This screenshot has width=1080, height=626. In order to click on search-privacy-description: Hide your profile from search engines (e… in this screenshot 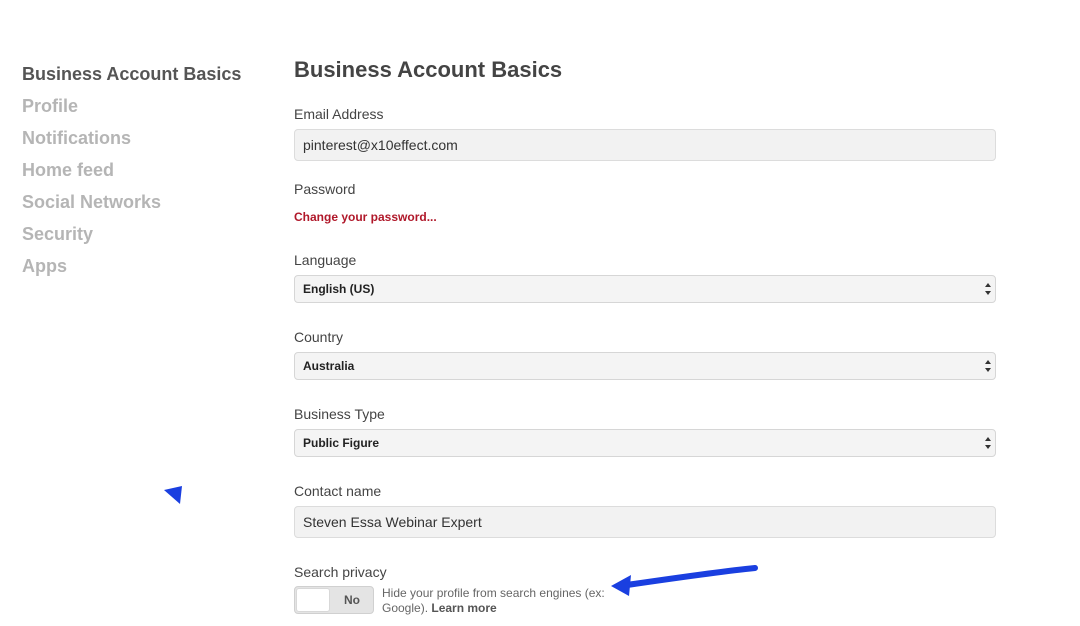, I will do `click(497, 601)`.